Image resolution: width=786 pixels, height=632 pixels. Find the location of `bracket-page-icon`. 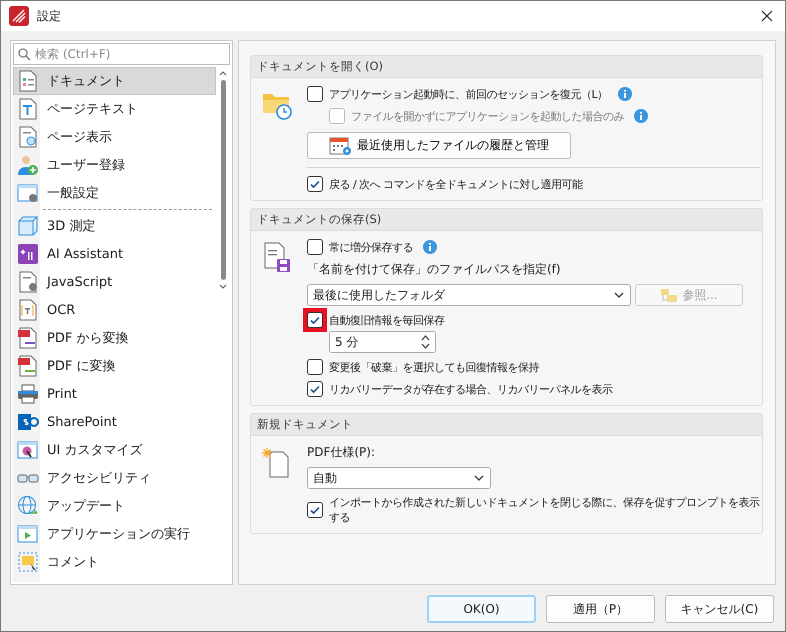

bracket-page-icon is located at coordinates (28, 310).